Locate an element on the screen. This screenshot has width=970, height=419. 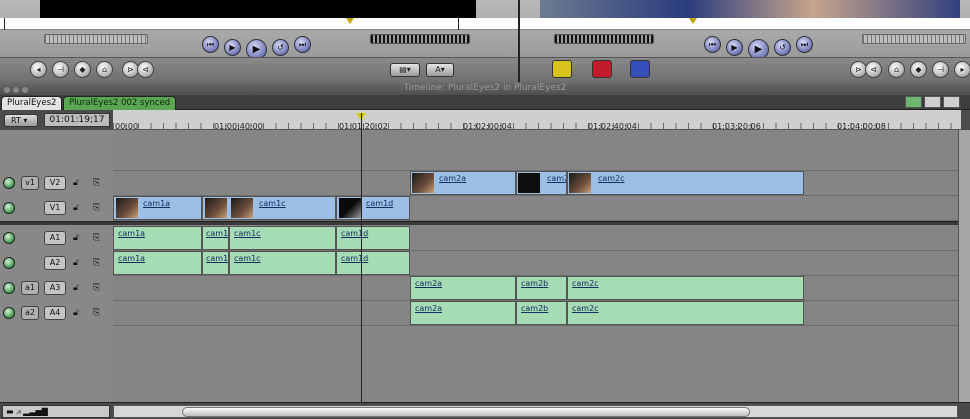
prev-edit-button: ⏮ is located at coordinates (210, 44).